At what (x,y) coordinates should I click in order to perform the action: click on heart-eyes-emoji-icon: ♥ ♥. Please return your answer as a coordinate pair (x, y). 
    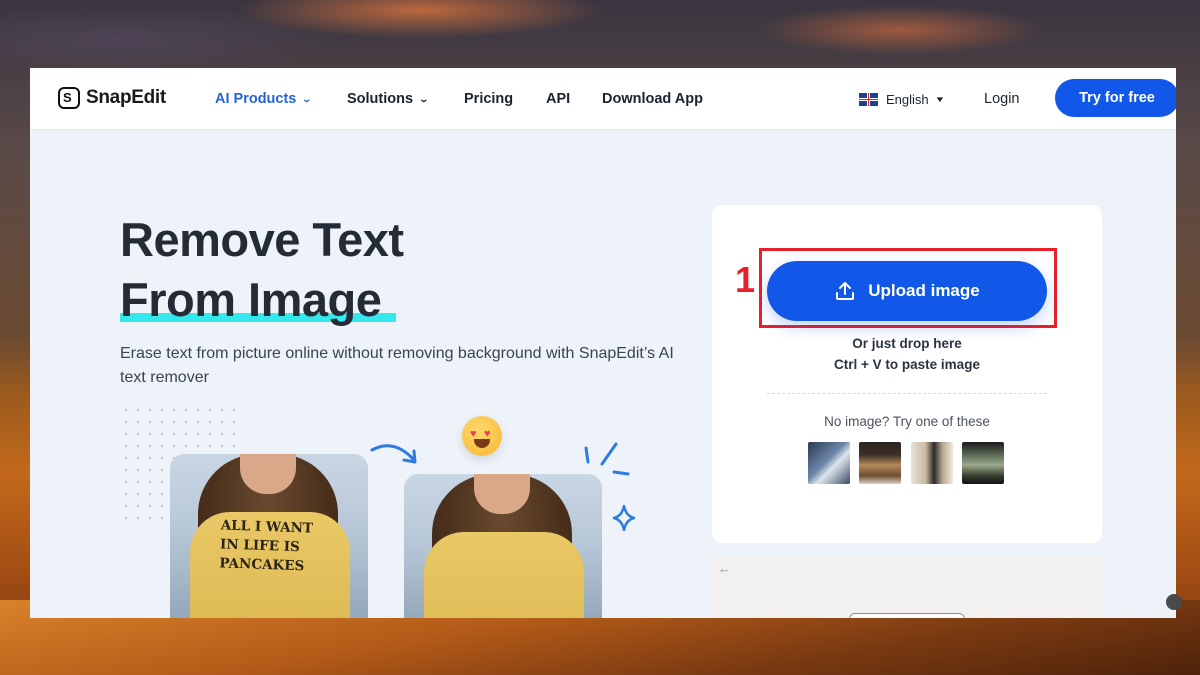
    Looking at the image, I should click on (482, 436).